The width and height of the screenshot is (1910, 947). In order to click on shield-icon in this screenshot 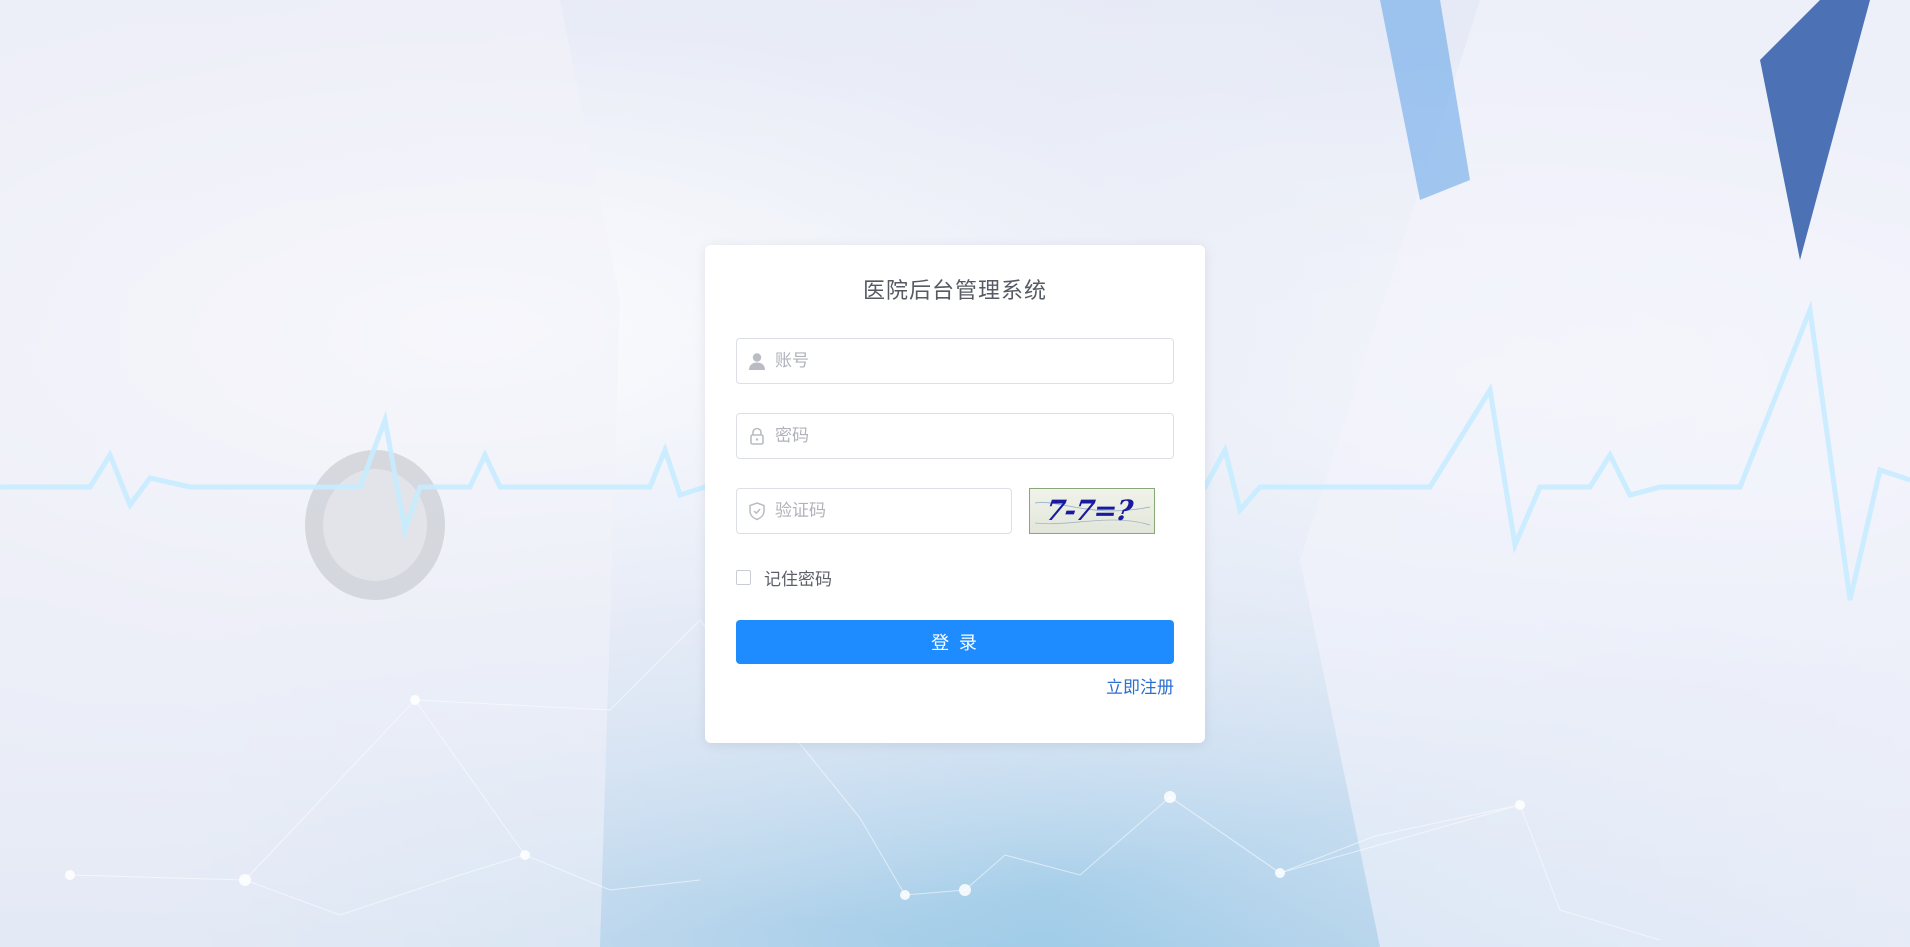, I will do `click(757, 511)`.